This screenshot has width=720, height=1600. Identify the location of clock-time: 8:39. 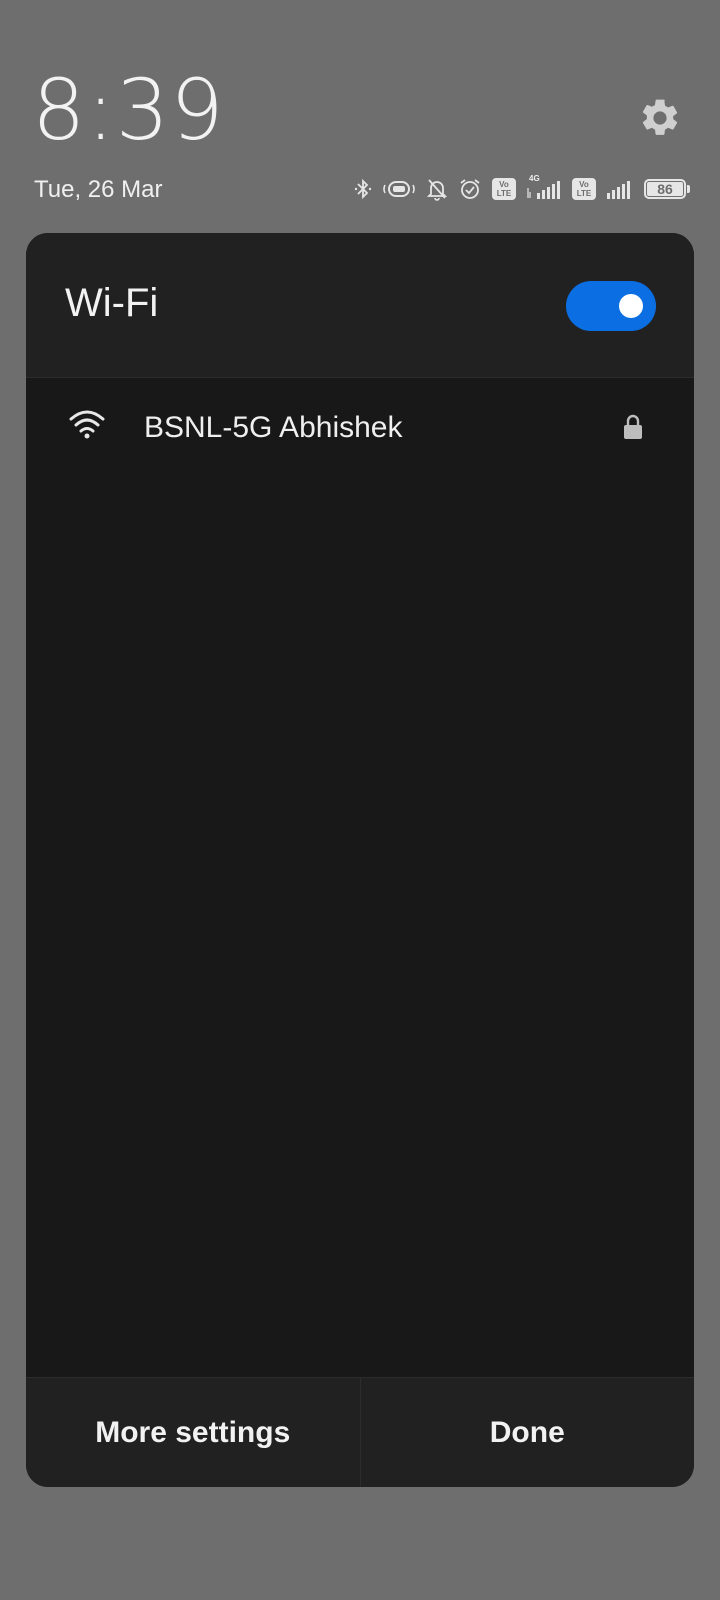
(128, 110).